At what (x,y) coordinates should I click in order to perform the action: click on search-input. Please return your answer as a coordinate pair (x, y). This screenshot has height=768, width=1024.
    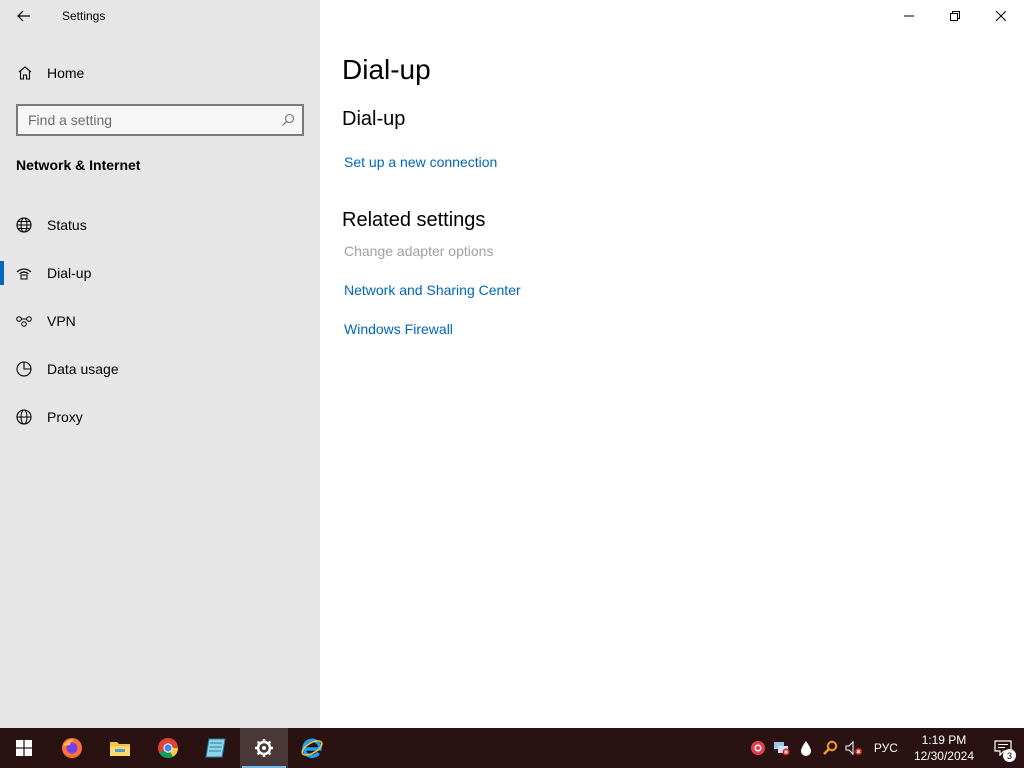
    Looking at the image, I should click on (146, 120).